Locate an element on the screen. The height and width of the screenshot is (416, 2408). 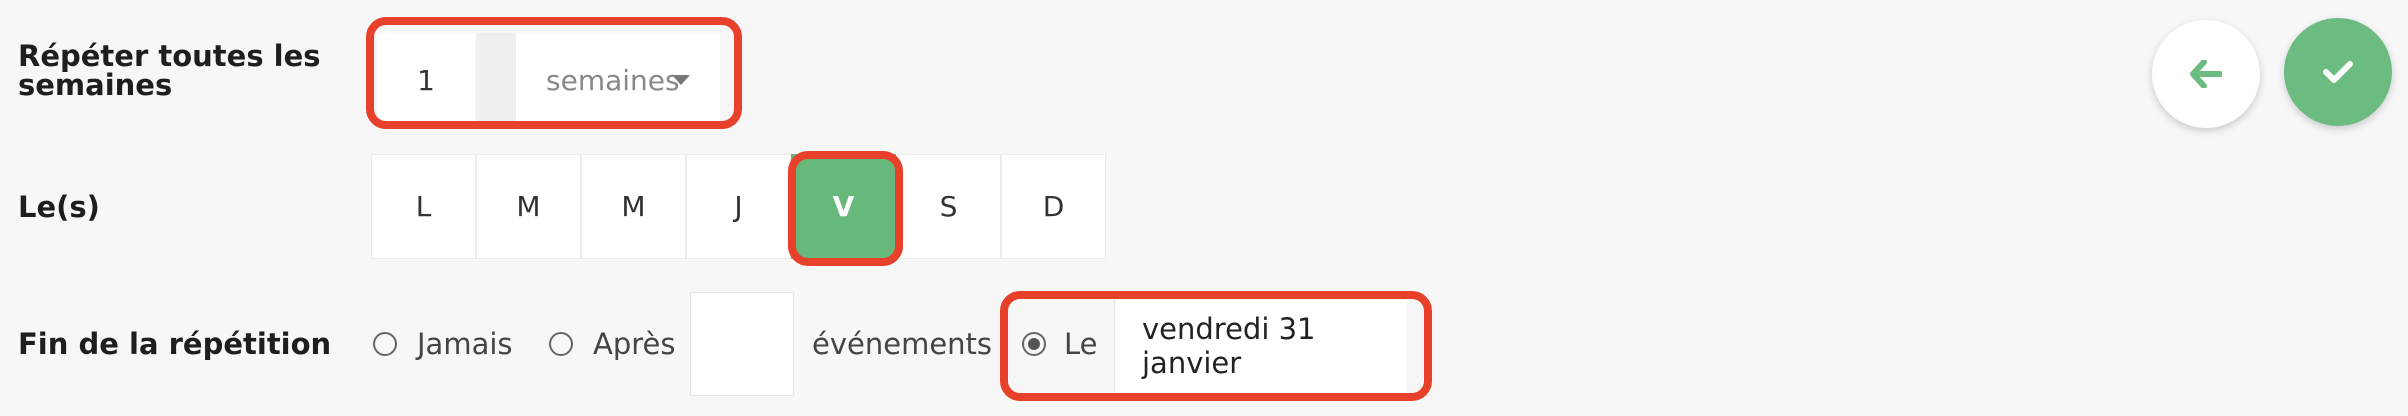
days-label: Le(s) is located at coordinates (59, 207).